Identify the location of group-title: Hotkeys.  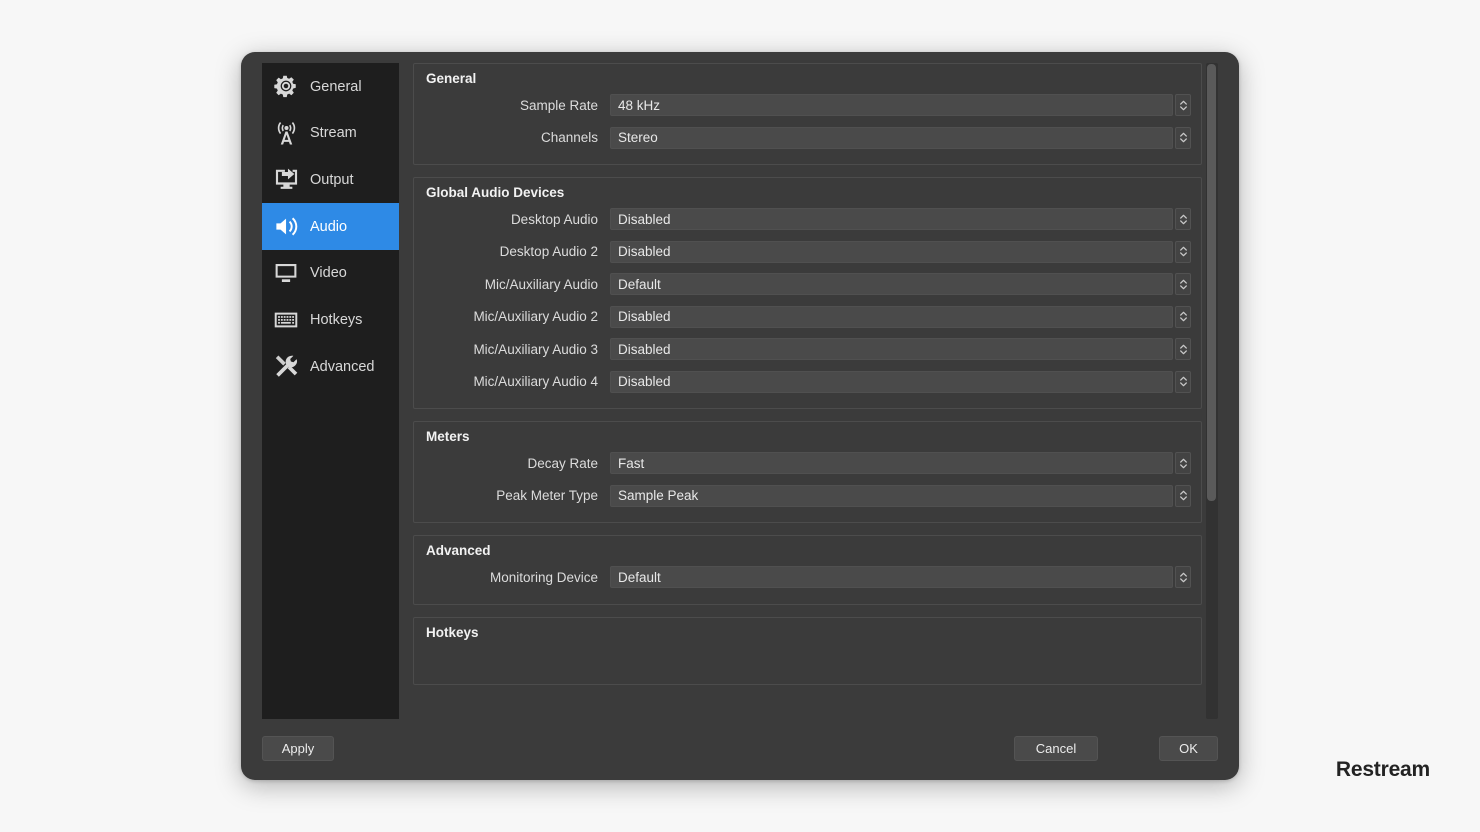
(452, 632).